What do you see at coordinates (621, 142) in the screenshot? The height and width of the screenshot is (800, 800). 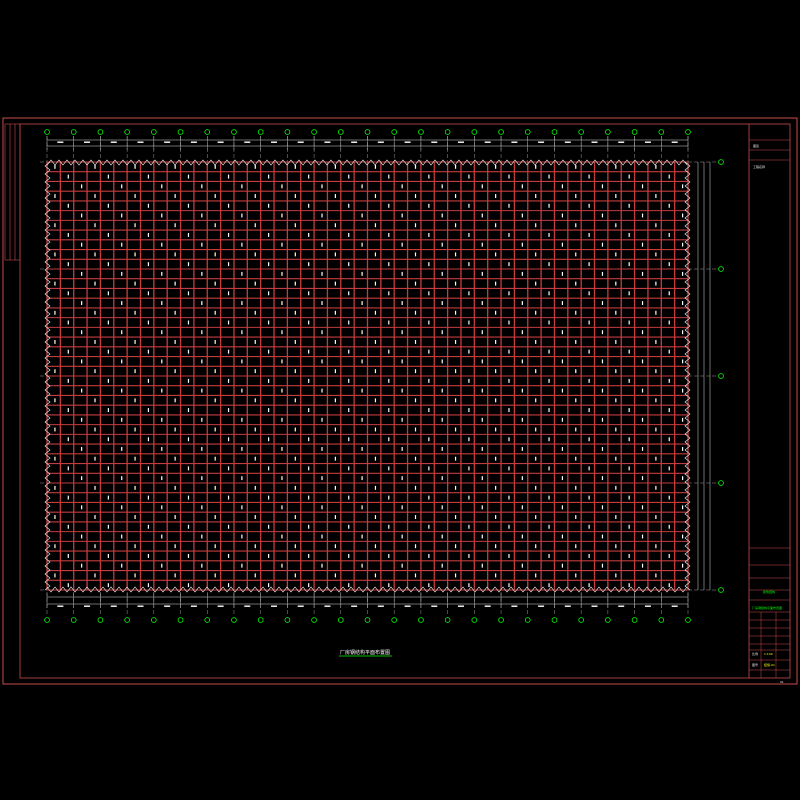 I see `dimension-label-top` at bounding box center [621, 142].